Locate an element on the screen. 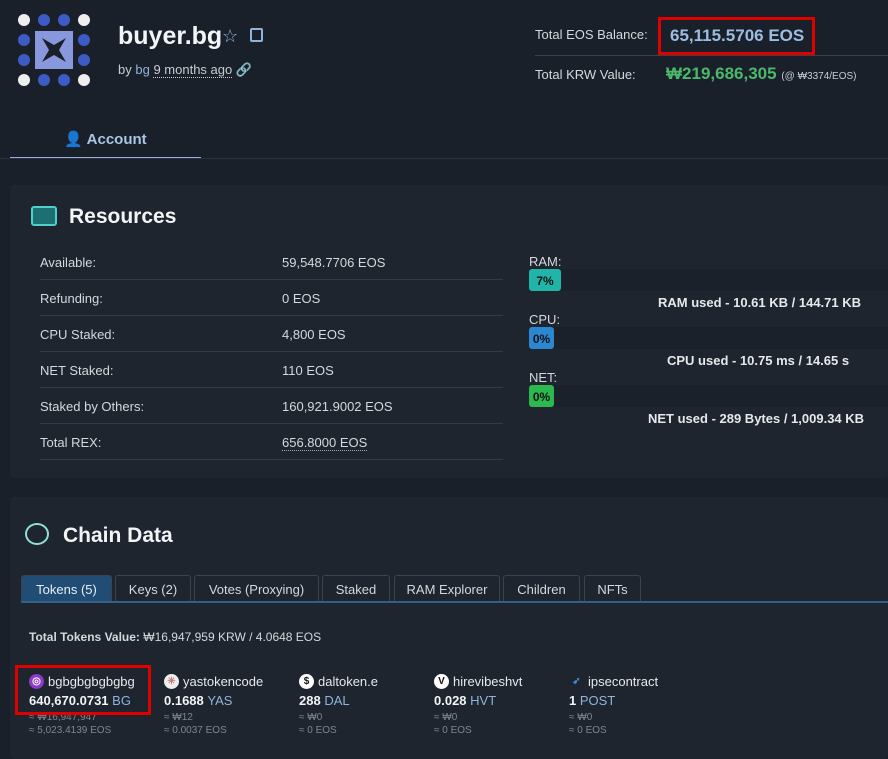  resource-row: Refunding: 0 EOS is located at coordinates (271, 298).